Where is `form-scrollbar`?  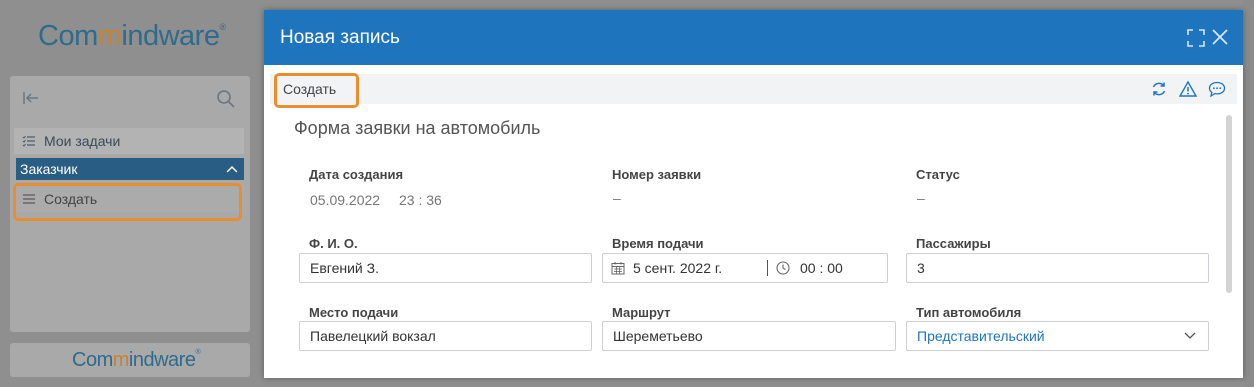
form-scrollbar is located at coordinates (1229, 204).